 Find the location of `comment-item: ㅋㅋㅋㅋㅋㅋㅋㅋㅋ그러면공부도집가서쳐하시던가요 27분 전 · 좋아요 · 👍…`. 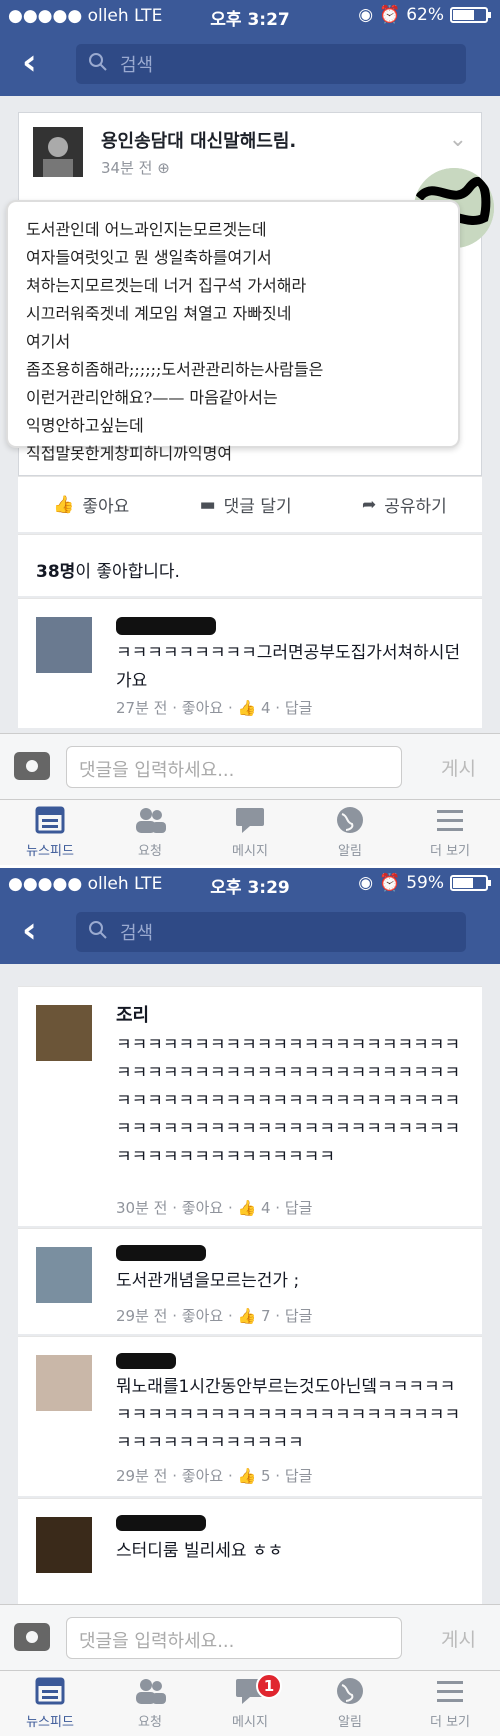

comment-item: ㅋㅋㅋㅋㅋㅋㅋㅋㅋ그러면공부도집가서쳐하시던가요 27분 전 · 좋아요 · 👍… is located at coordinates (250, 663).